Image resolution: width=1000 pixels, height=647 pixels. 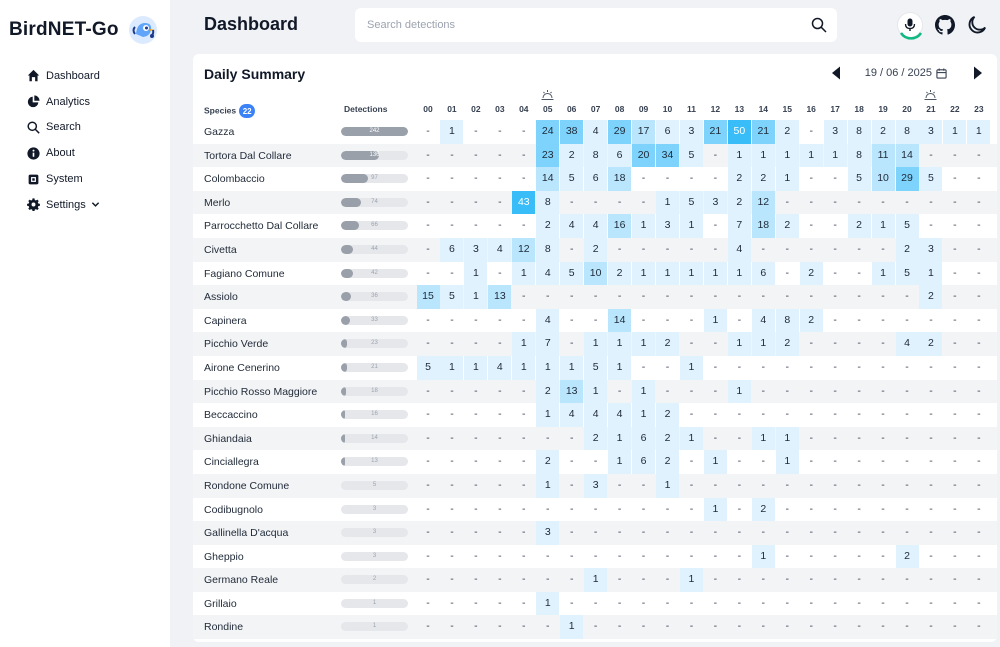 What do you see at coordinates (595, 438) in the screenshot?
I see `table-row: Ghiandaia 14- - - - - - -2 1 6 2 1- -1 1- - - - - - - -` at bounding box center [595, 438].